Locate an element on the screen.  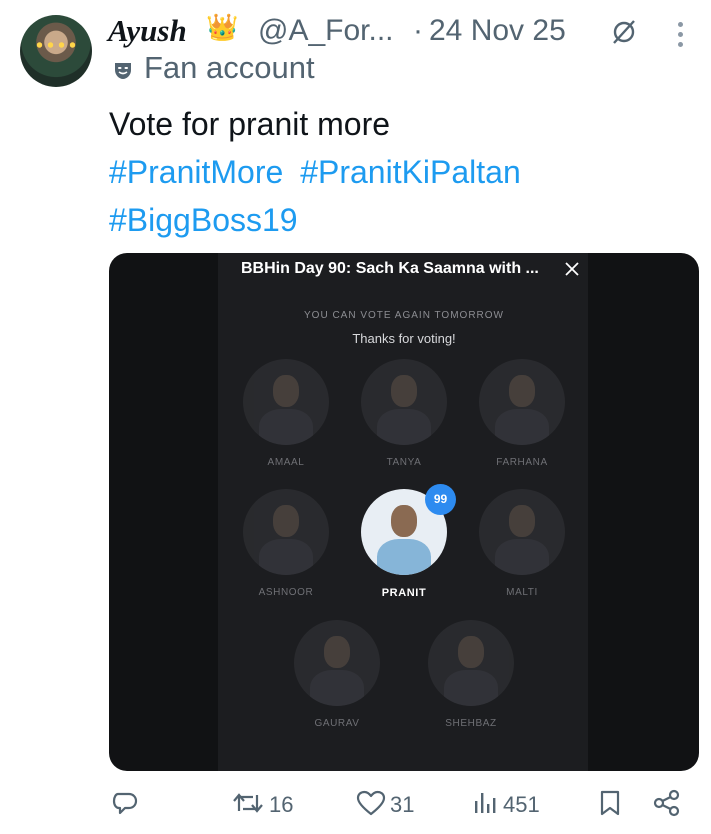
candidate-ashnoor: ASHNOOR is located at coordinates (286, 543).